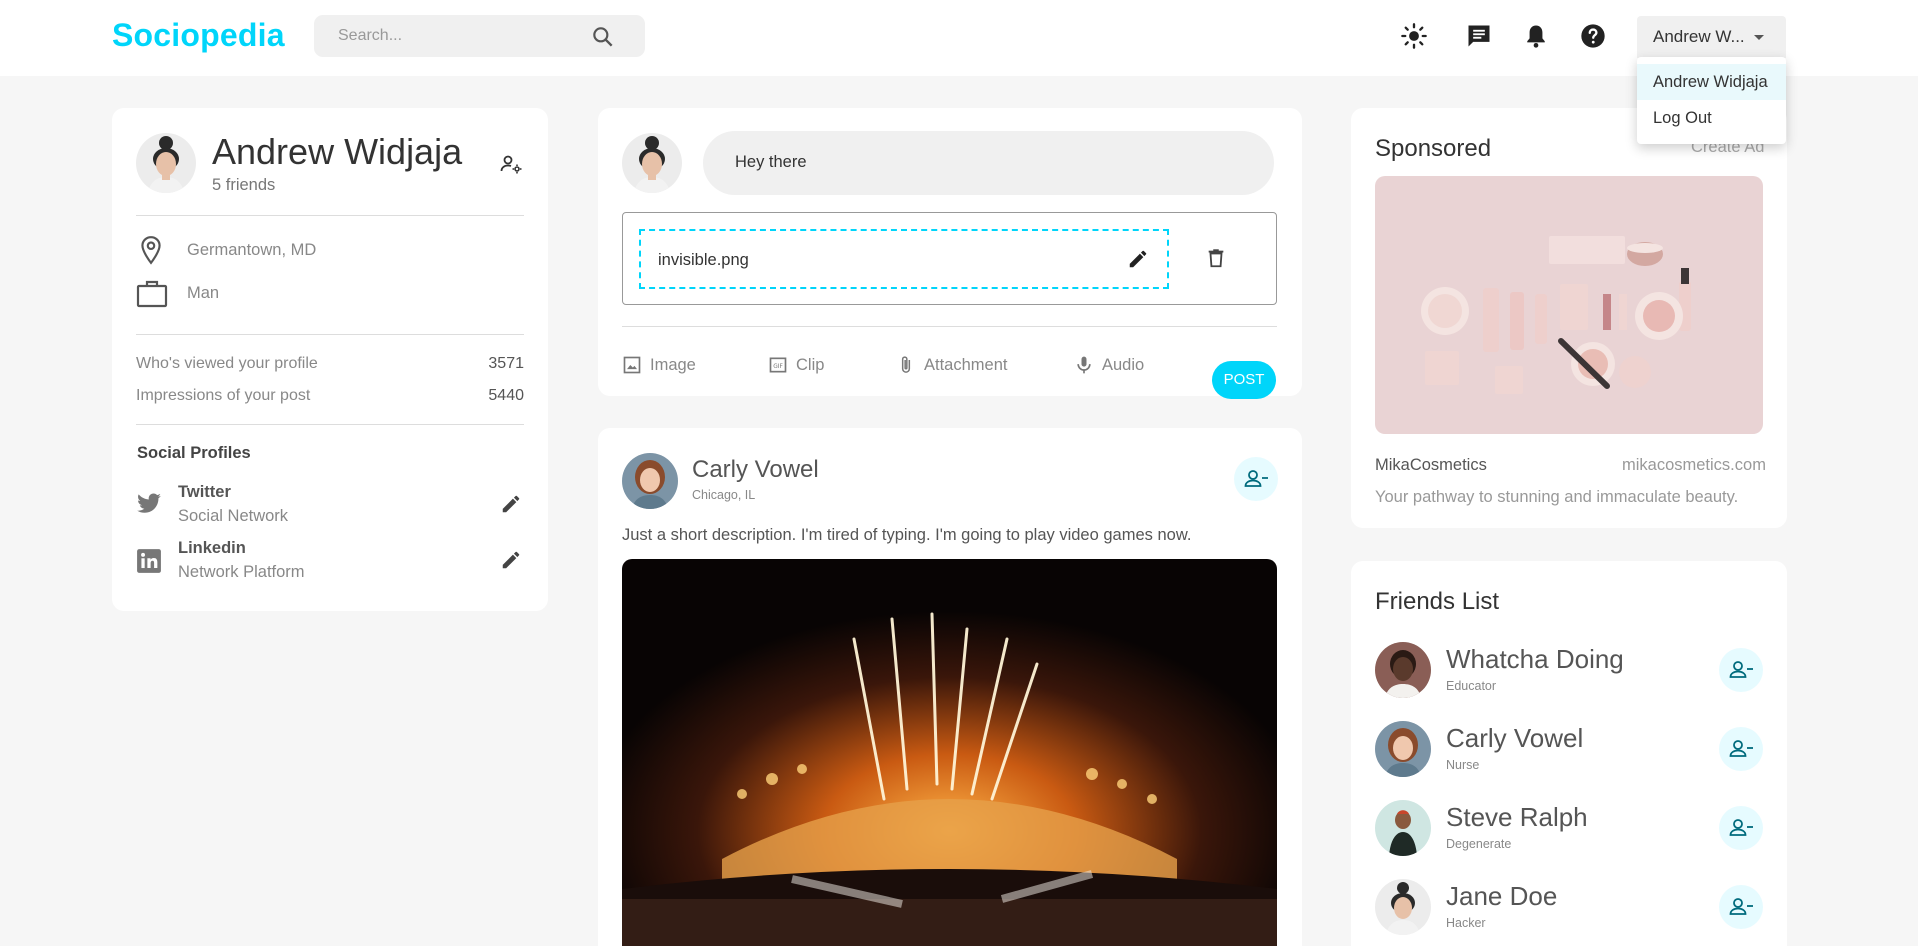 This screenshot has width=1918, height=946. I want to click on menu-item-logout: Log Out, so click(1711, 118).